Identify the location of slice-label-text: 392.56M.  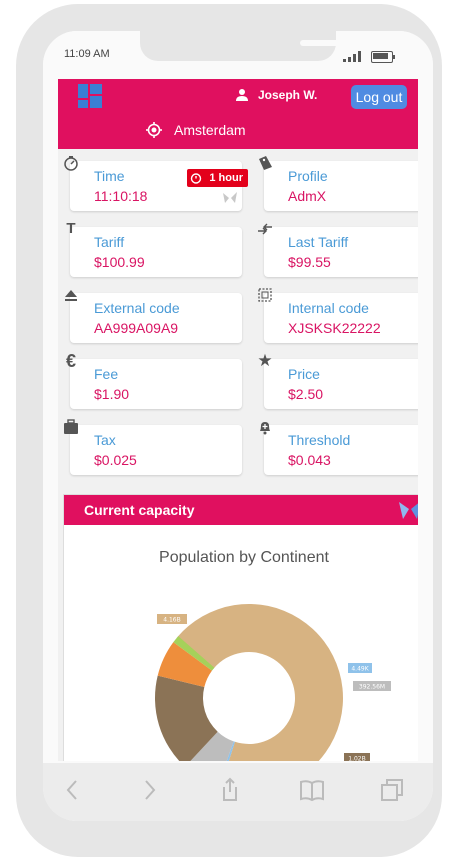
(372, 687).